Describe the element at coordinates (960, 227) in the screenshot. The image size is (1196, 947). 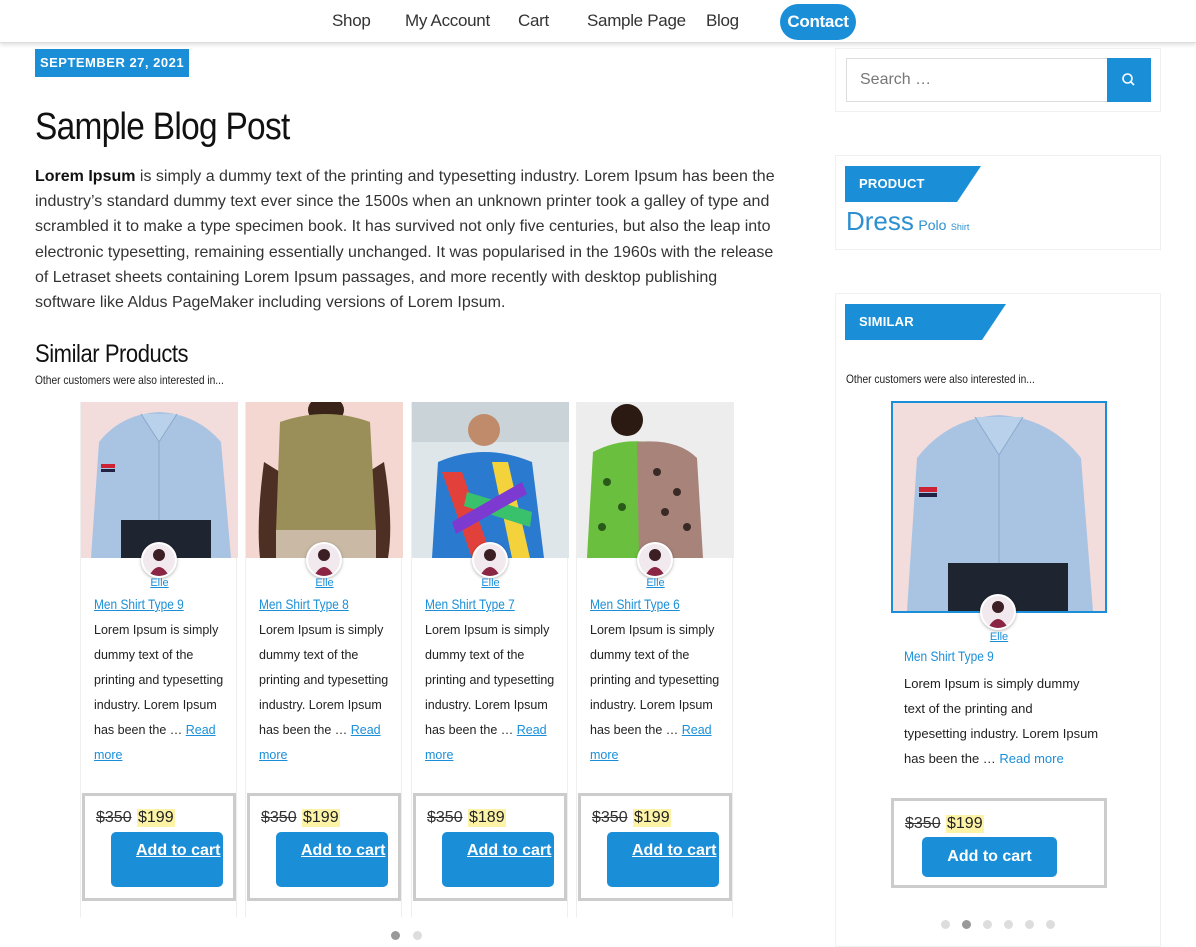
I see `tag-link: Shirt` at that location.